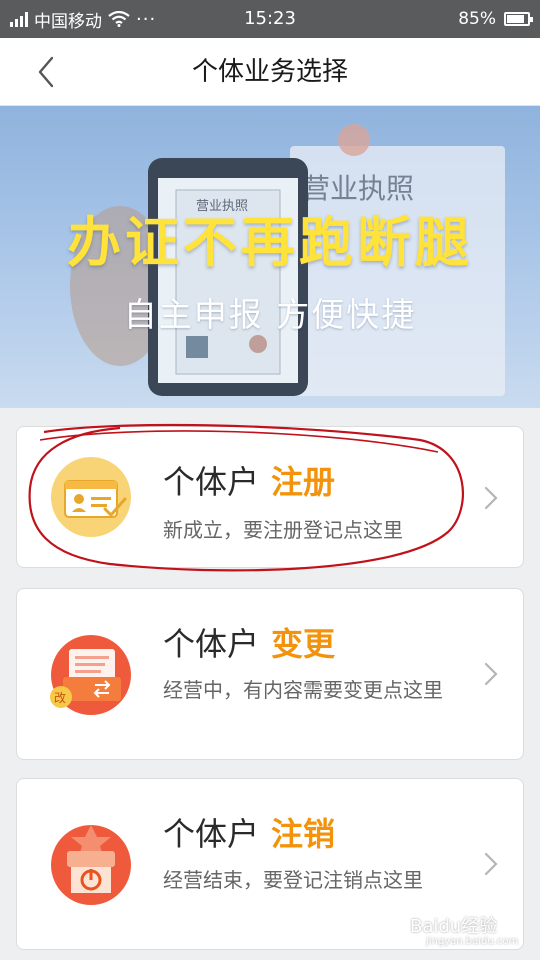  Describe the element at coordinates (303, 834) in the screenshot. I see `card-title-accent: 注销` at that location.